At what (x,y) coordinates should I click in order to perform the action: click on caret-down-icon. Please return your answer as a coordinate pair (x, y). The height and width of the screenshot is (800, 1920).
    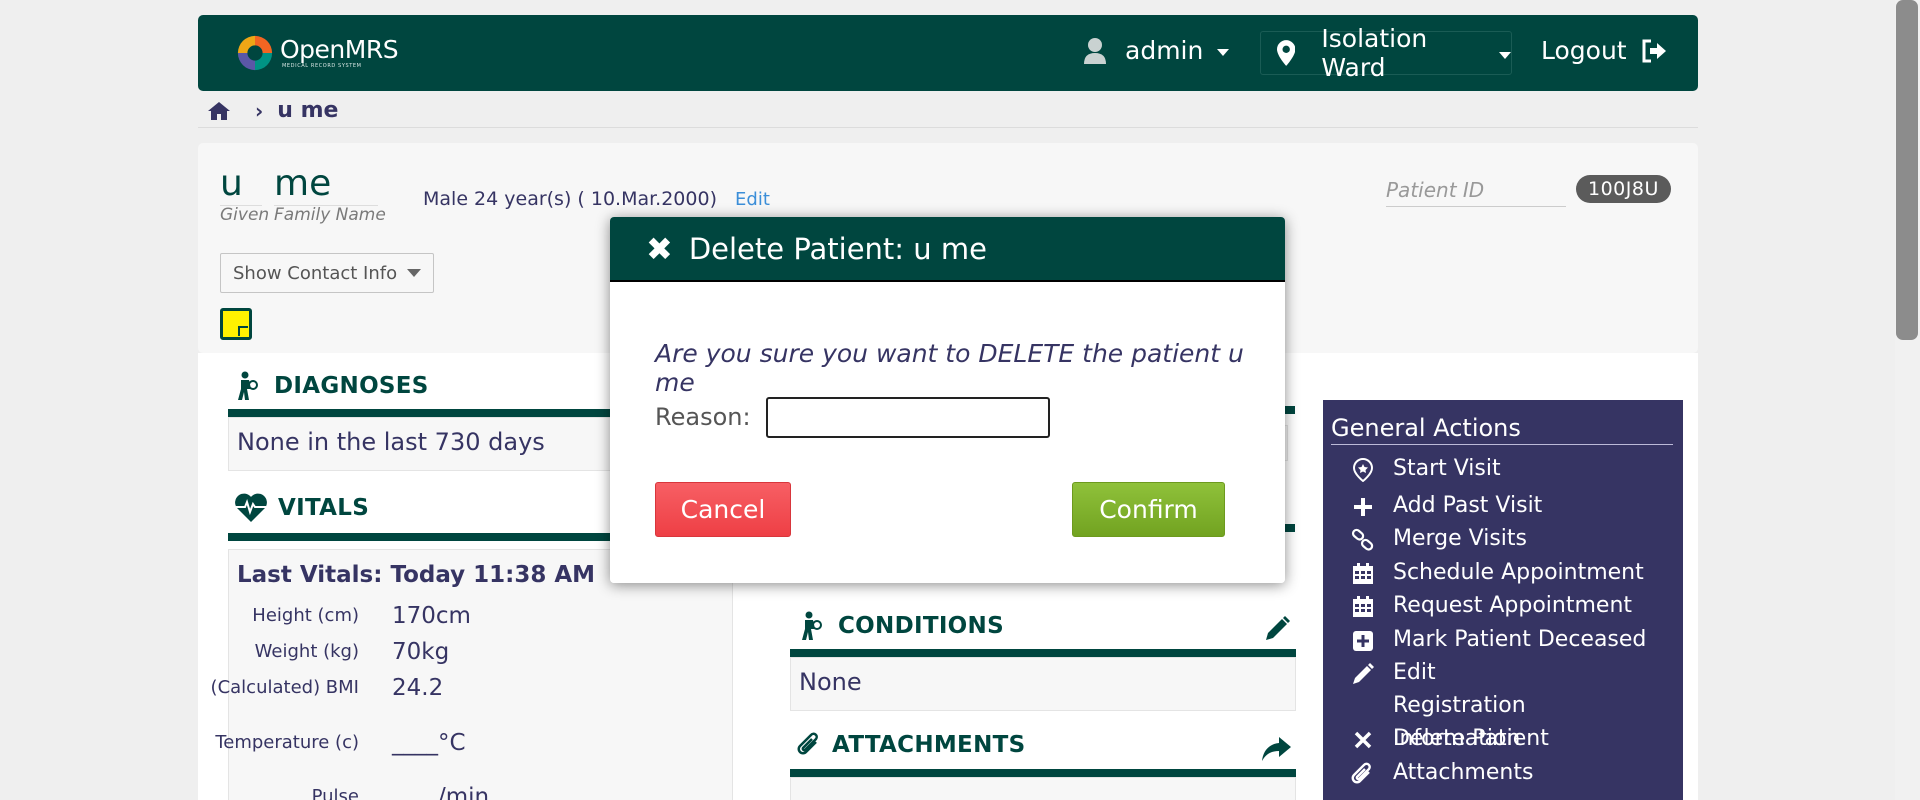
    Looking at the image, I should click on (414, 273).